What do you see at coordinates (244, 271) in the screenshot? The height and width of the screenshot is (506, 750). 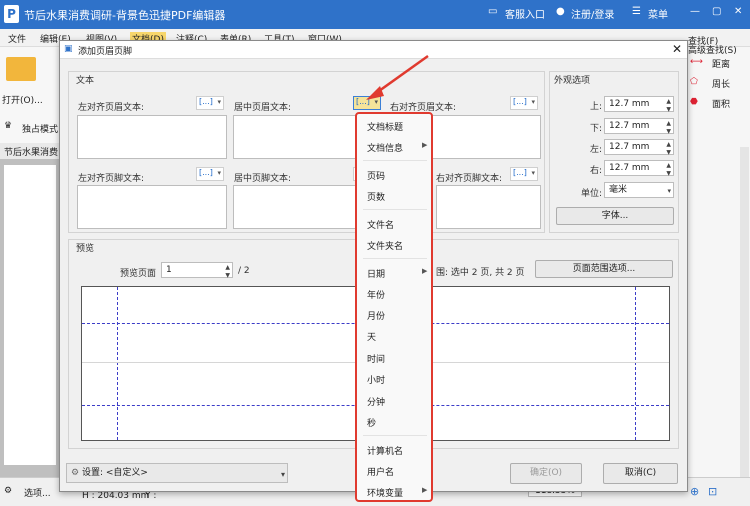 I see `preview-page-total: / 2` at bounding box center [244, 271].